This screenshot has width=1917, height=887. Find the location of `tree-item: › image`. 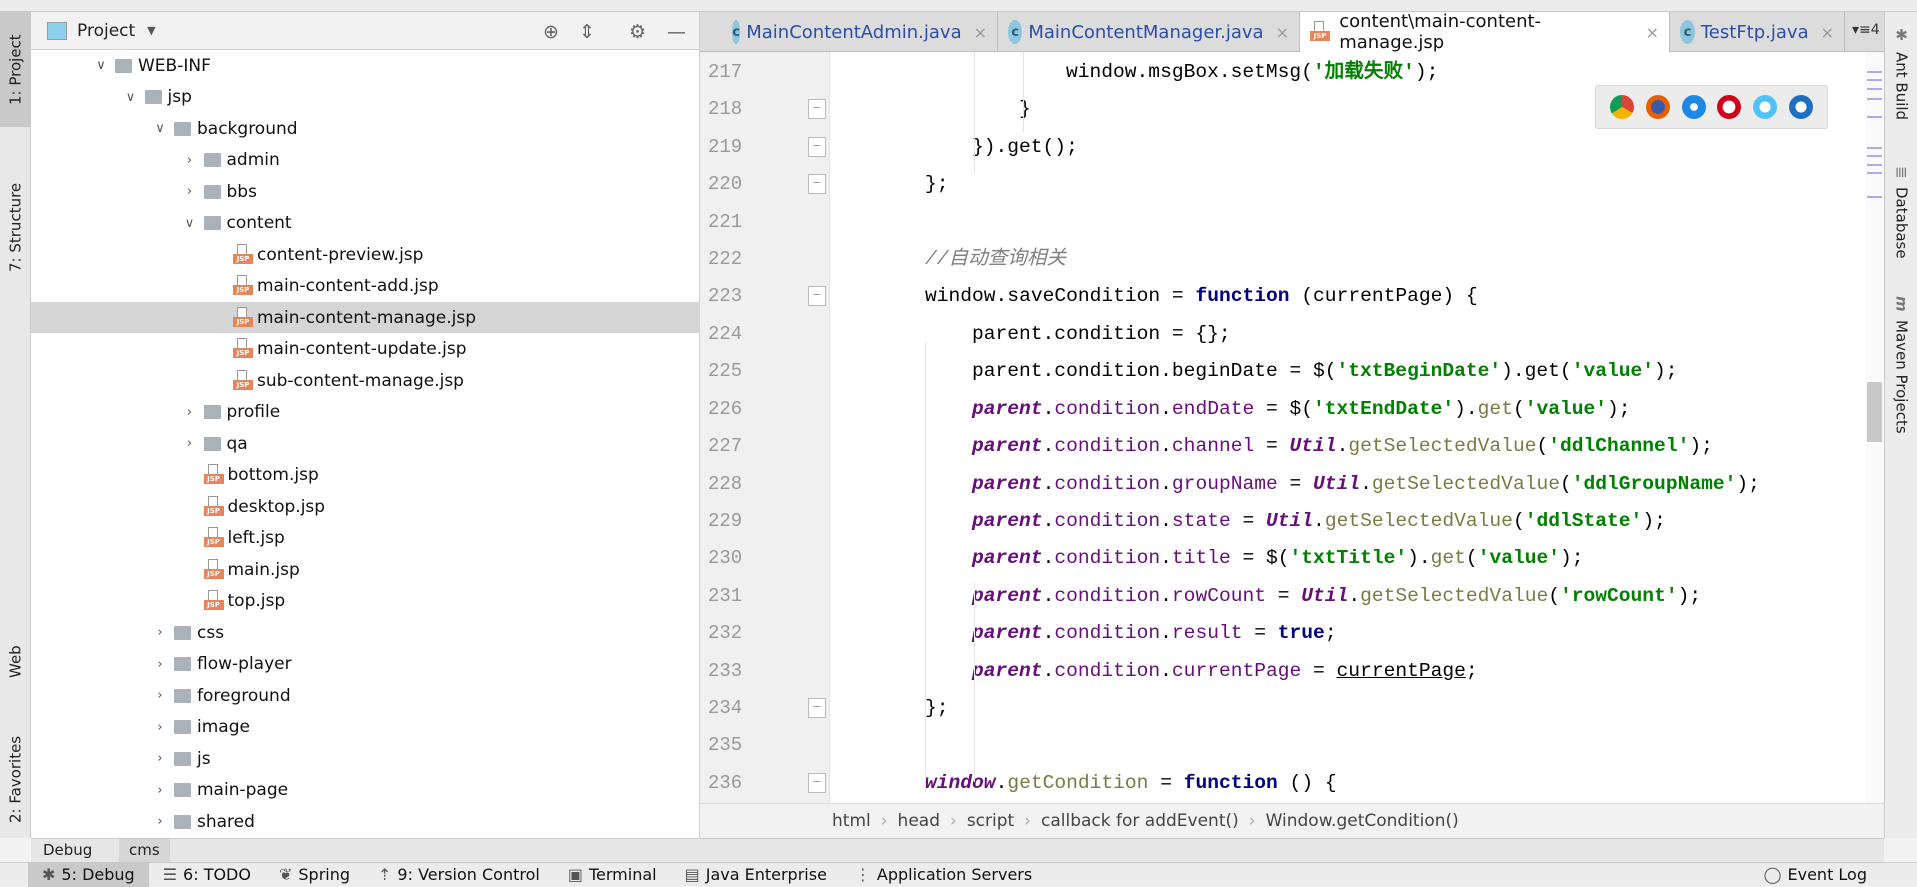

tree-item: › image is located at coordinates (365, 727).